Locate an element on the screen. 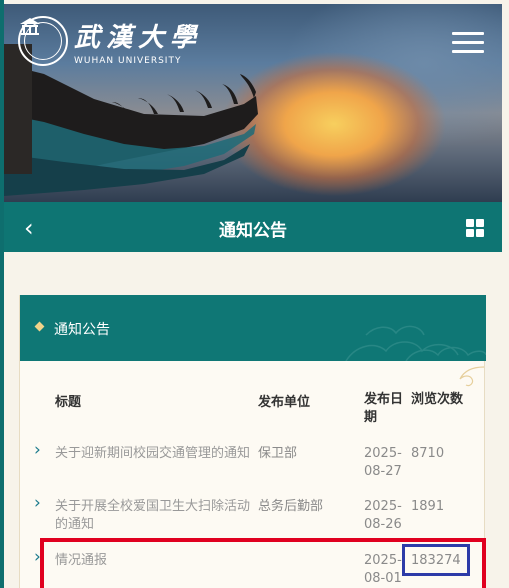  logo-chinese-name: 武漢大學 is located at coordinates (138, 37).